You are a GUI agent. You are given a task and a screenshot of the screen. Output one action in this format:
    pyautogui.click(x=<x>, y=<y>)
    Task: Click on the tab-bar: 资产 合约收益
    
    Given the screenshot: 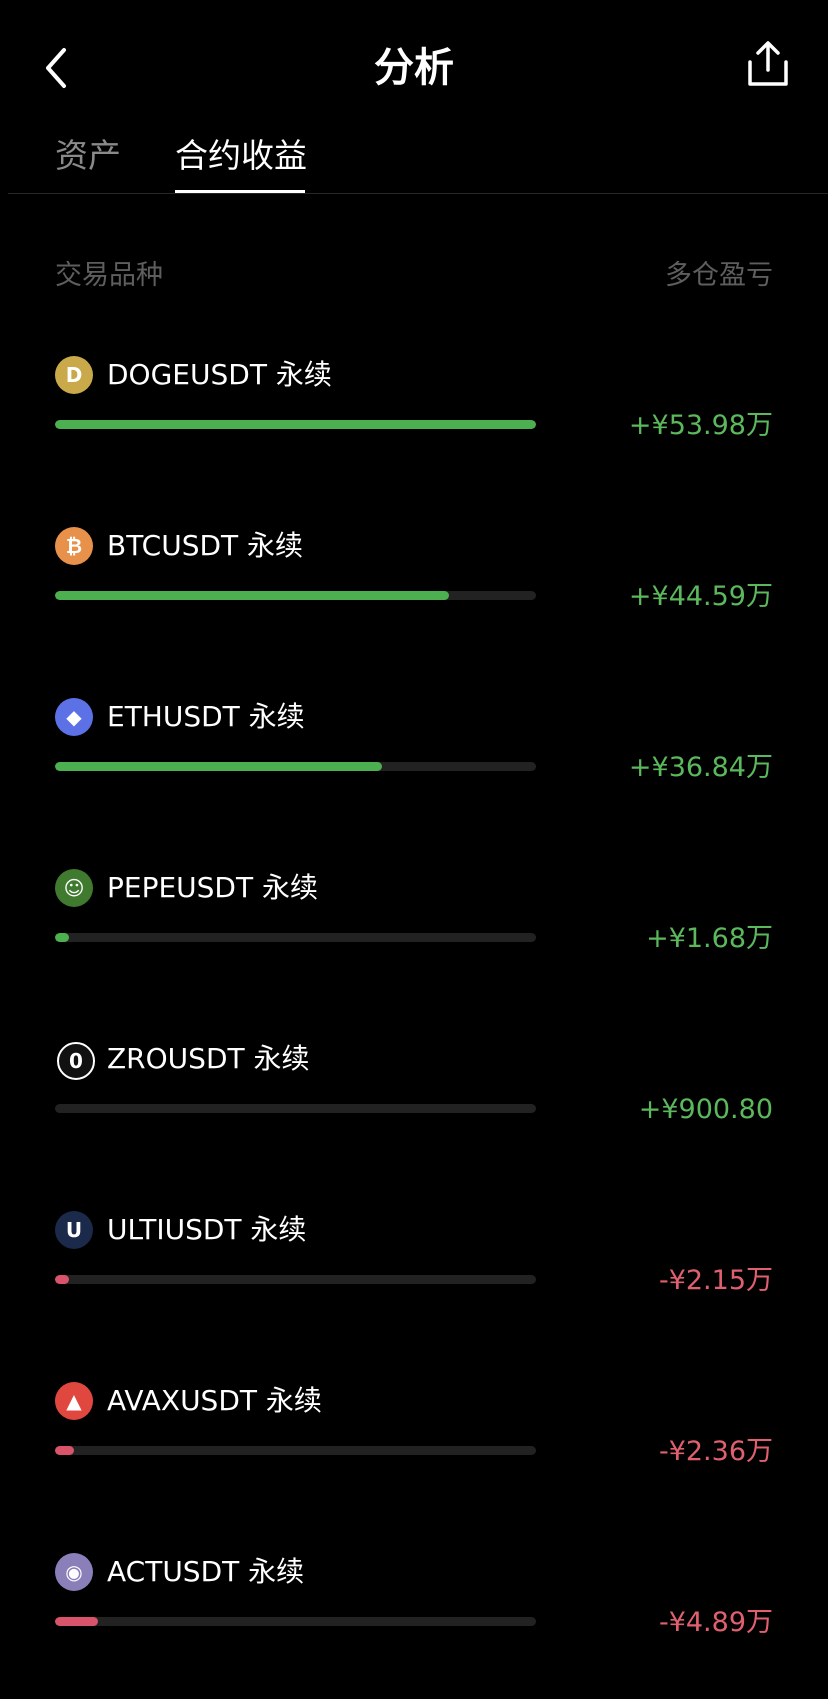 What is the action you would take?
    pyautogui.click(x=414, y=161)
    